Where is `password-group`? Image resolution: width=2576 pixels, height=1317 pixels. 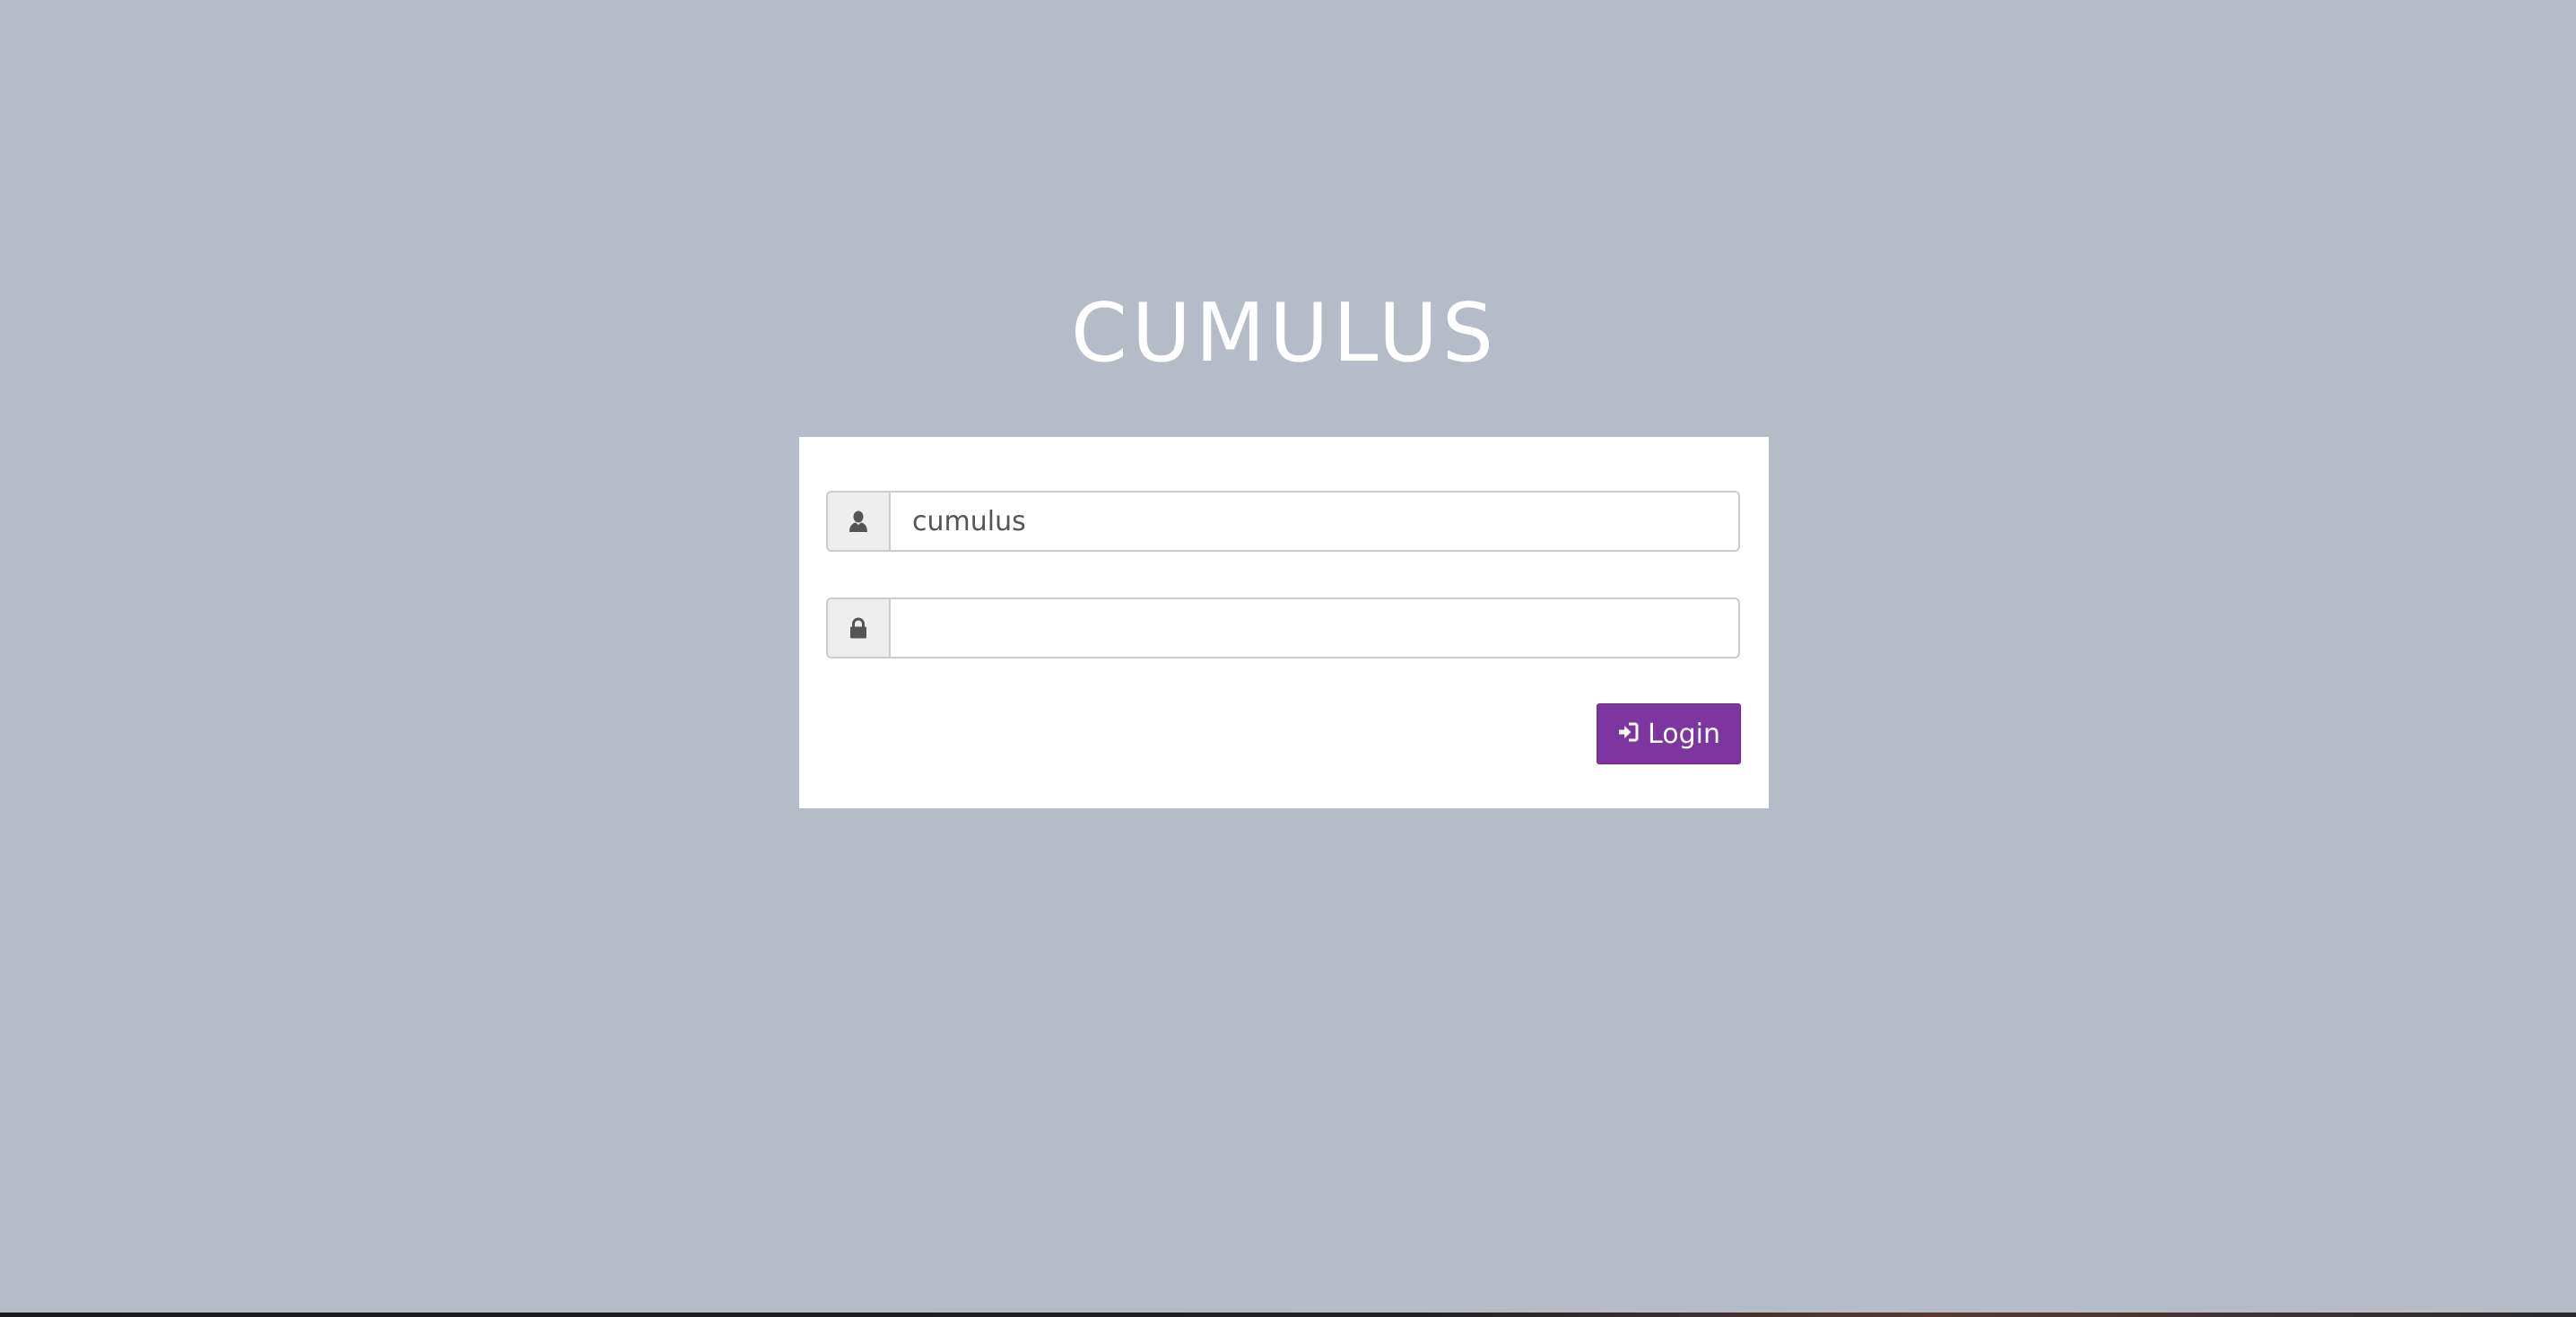 password-group is located at coordinates (1283, 627).